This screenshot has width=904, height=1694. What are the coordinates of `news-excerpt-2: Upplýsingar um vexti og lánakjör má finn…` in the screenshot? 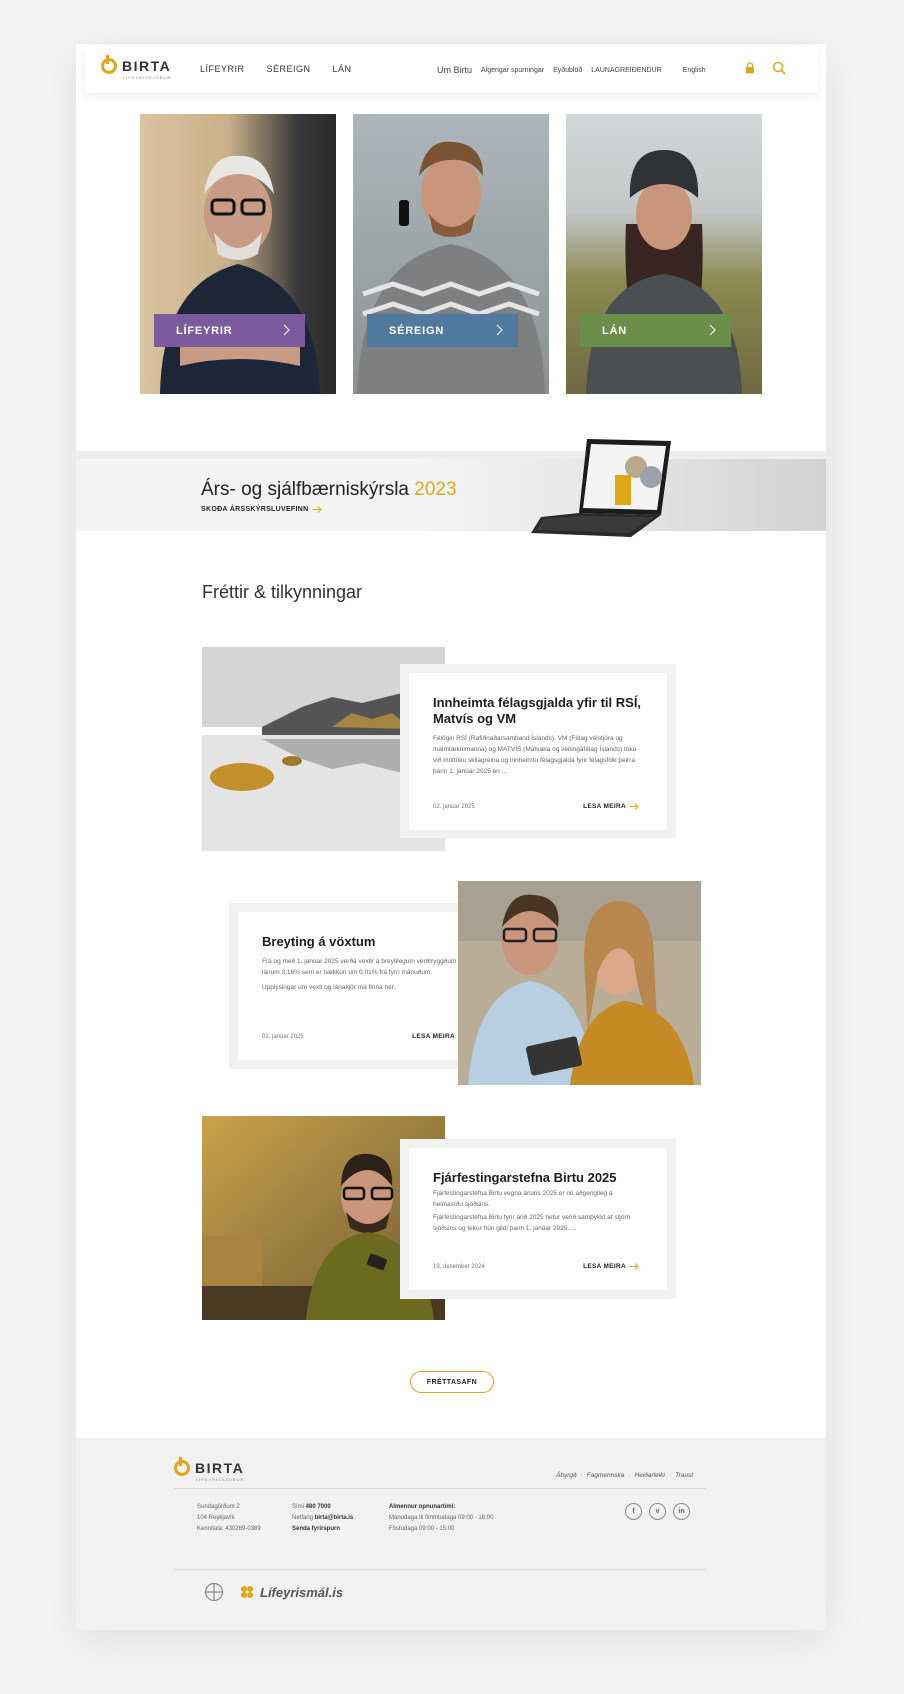 It's located at (329, 987).